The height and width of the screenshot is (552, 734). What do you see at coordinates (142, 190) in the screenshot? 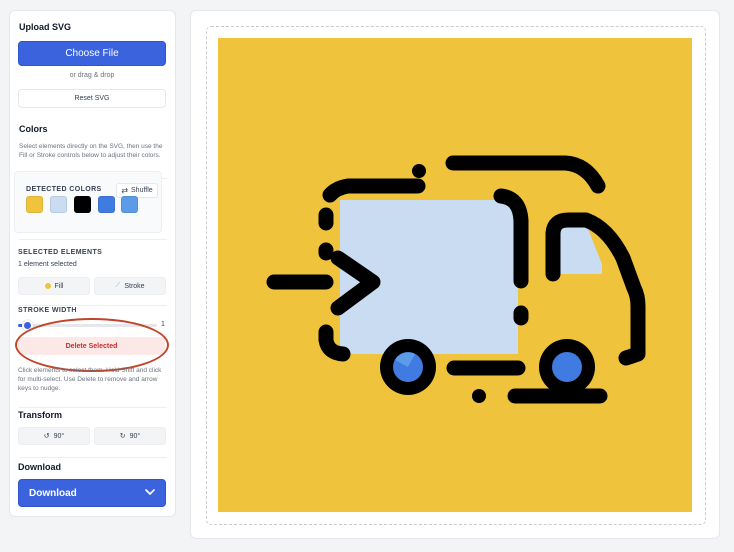
I see `shuffle-label: Shuffle` at bounding box center [142, 190].